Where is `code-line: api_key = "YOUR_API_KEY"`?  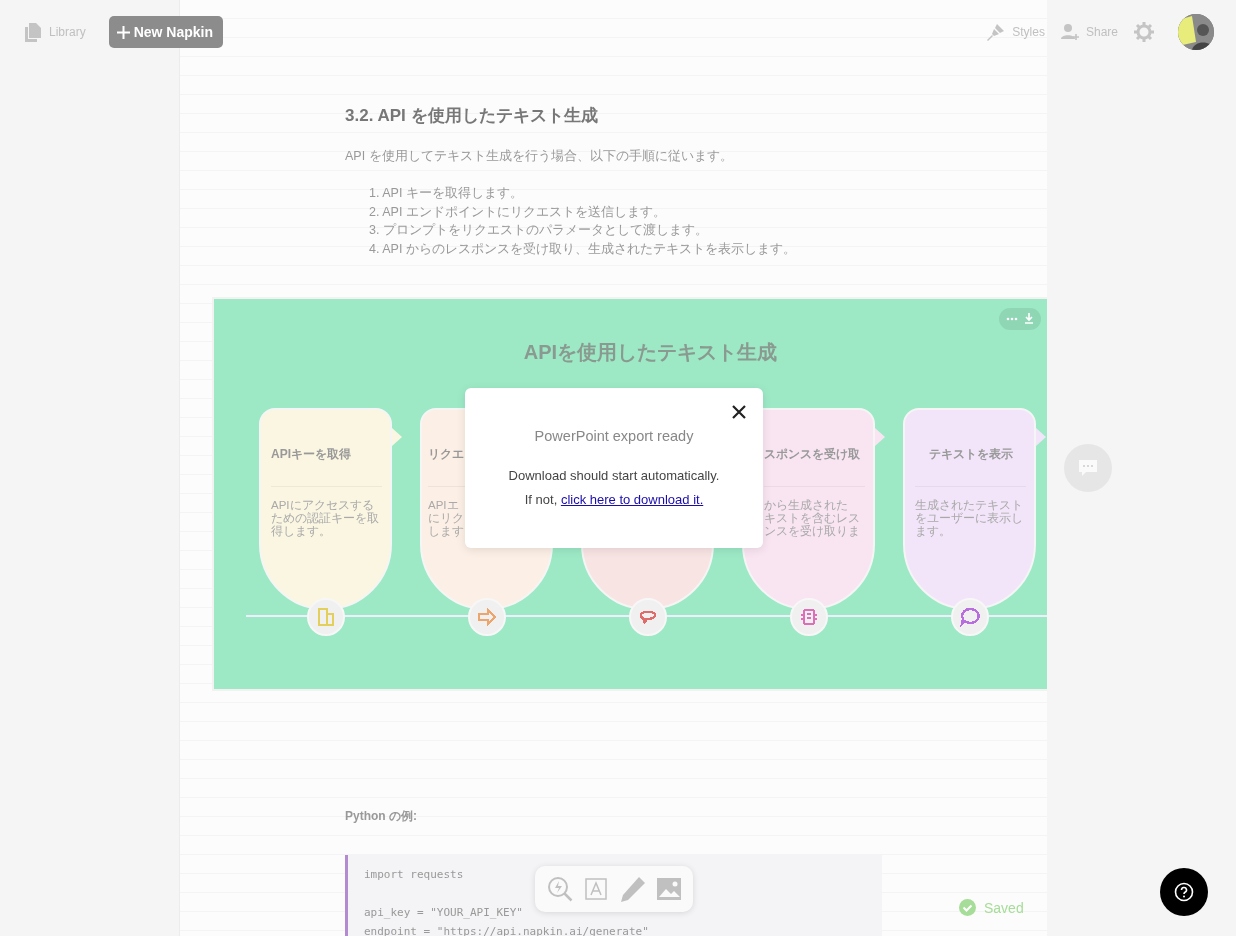
code-line: api_key = "YOUR_API_KEY" is located at coordinates (444, 912).